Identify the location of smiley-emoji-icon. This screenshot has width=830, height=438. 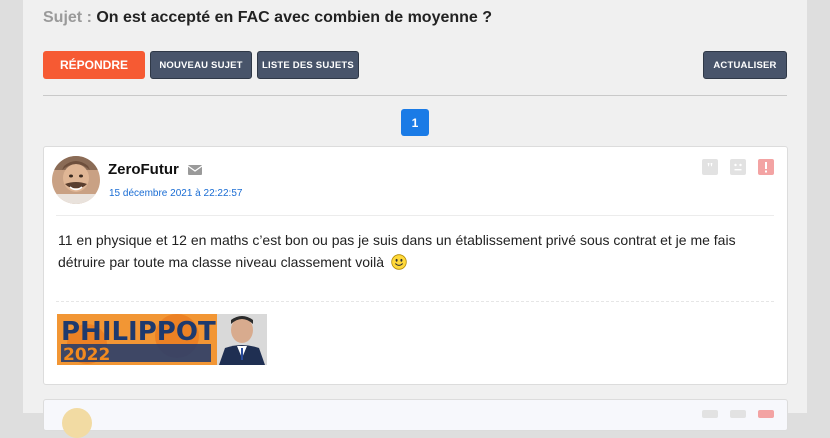
(399, 265).